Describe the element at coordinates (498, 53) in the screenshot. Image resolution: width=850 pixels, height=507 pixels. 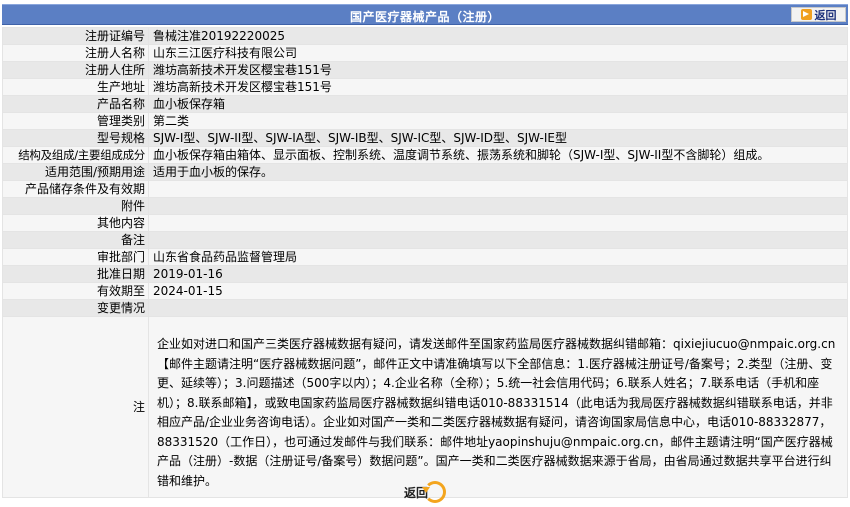
I see `field-value: 山东三江医疗科技有限公司` at that location.